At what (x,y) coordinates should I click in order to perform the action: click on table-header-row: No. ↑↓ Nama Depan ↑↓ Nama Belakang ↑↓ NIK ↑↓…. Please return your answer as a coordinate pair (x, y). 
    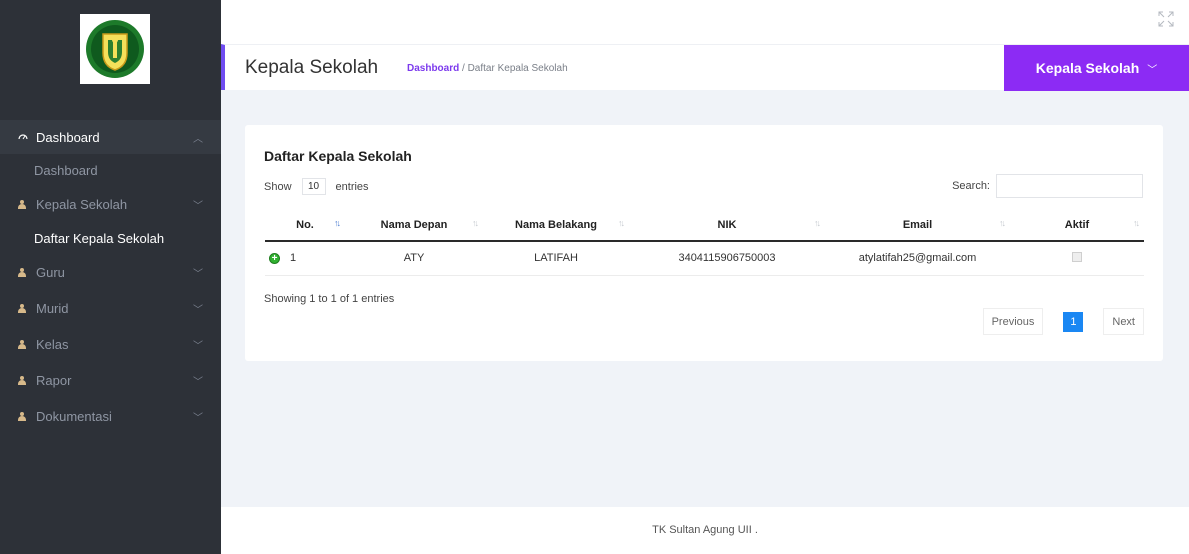
    Looking at the image, I should click on (704, 225).